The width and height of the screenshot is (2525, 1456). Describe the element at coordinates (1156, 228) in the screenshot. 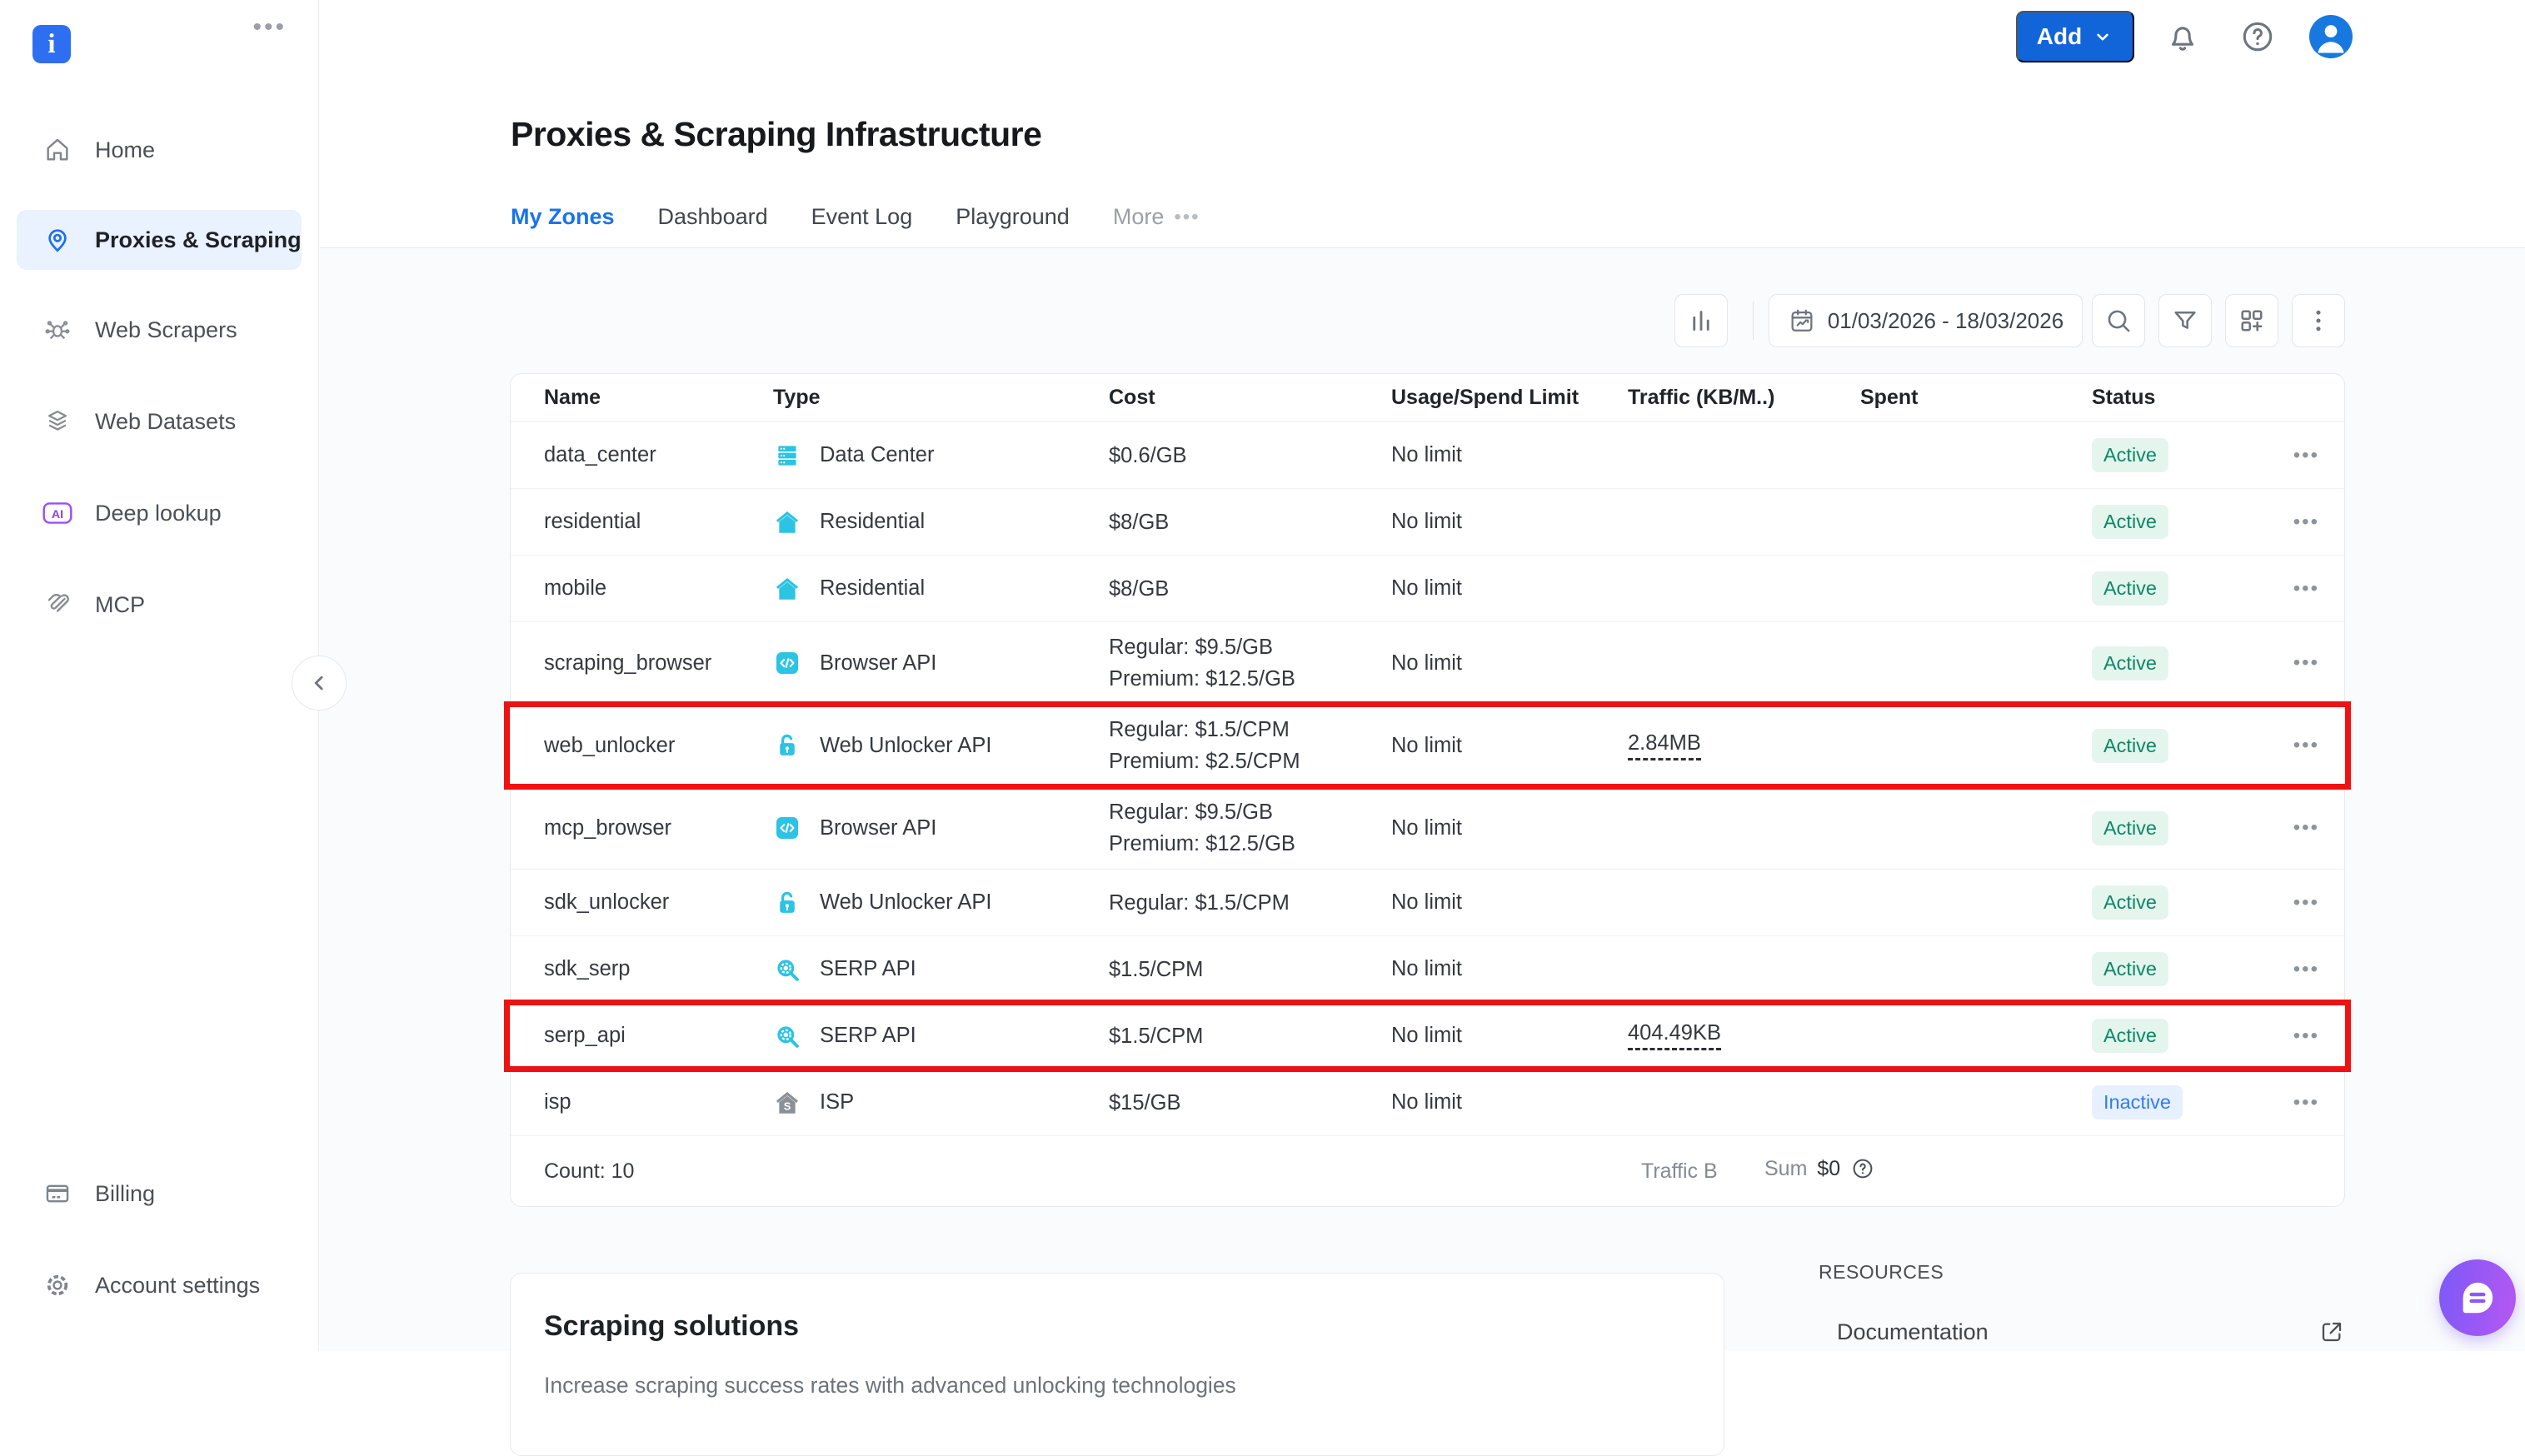

I see `tab-more: More •••` at that location.